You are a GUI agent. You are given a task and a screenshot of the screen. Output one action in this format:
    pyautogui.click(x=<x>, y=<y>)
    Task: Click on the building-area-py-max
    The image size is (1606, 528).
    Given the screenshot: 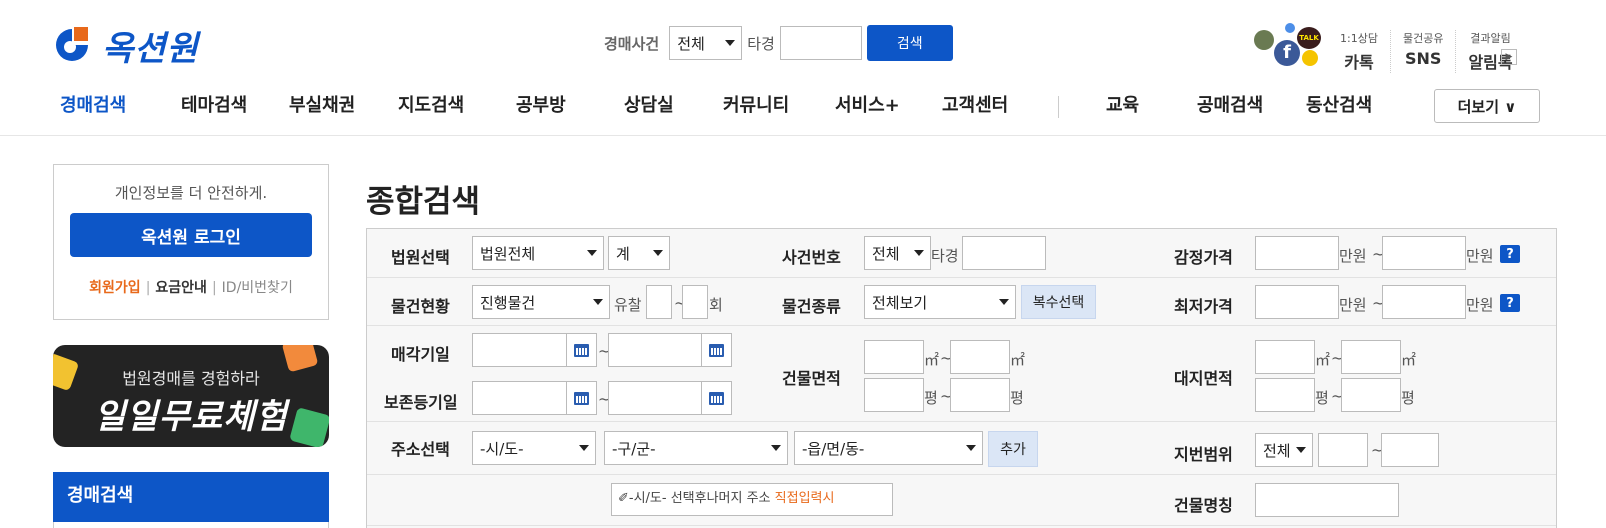 What is the action you would take?
    pyautogui.click(x=980, y=395)
    